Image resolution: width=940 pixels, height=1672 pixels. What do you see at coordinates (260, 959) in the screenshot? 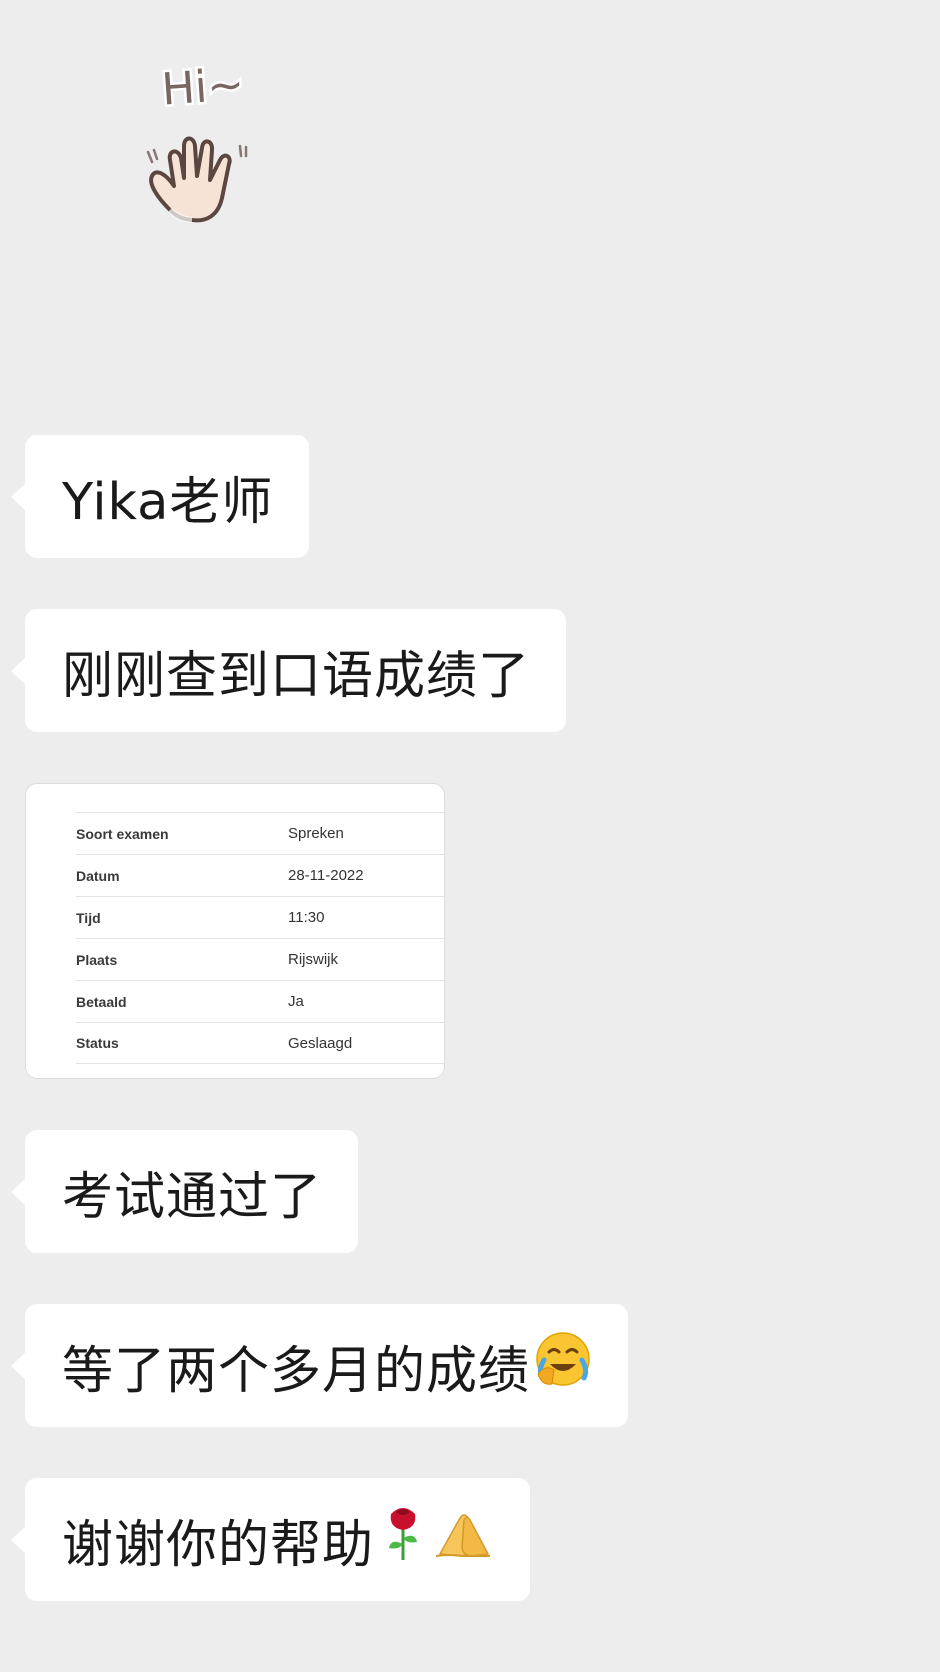
I see `table-row: Plaats Rijswijk` at bounding box center [260, 959].